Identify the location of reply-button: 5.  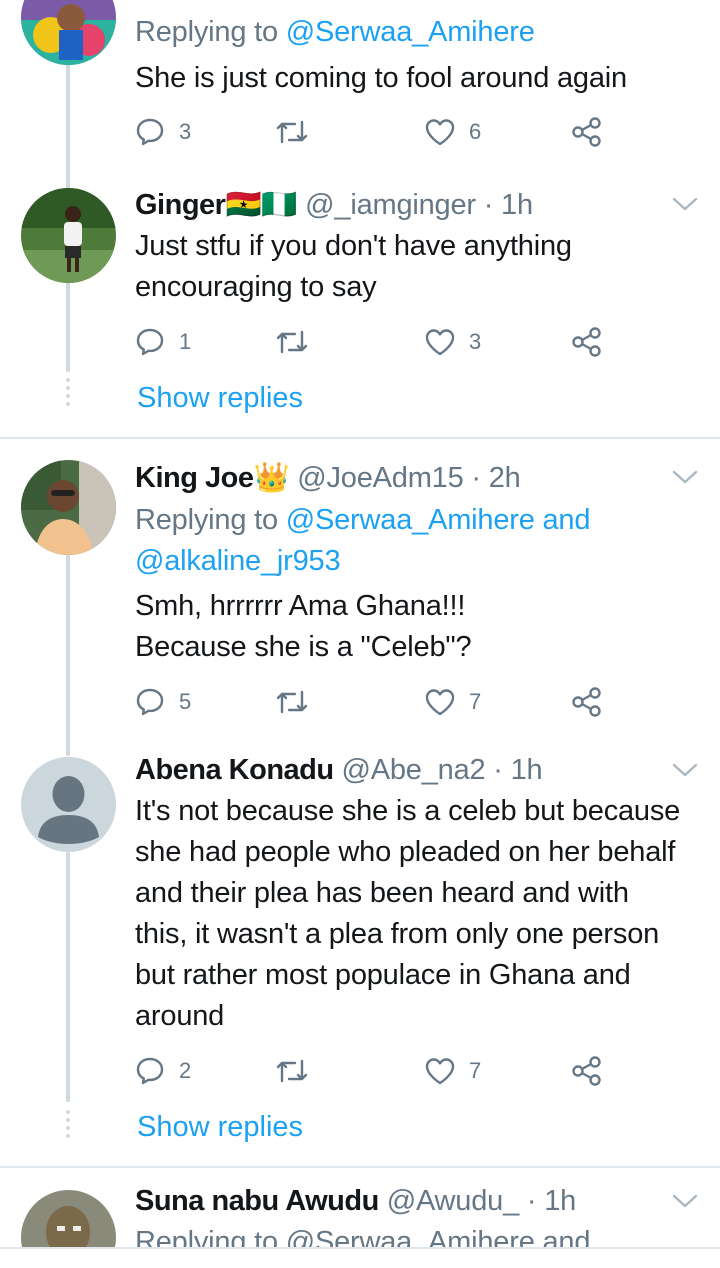
(163, 702).